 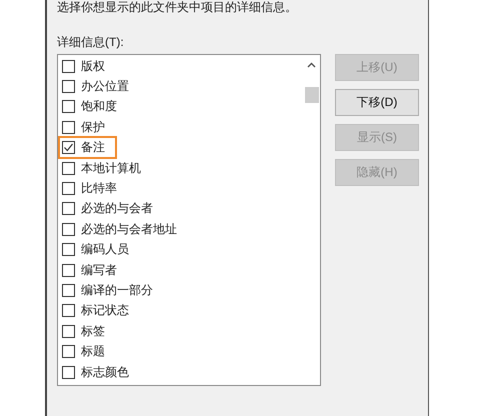 What do you see at coordinates (93, 147) in the screenshot?
I see `item-label: 备注` at bounding box center [93, 147].